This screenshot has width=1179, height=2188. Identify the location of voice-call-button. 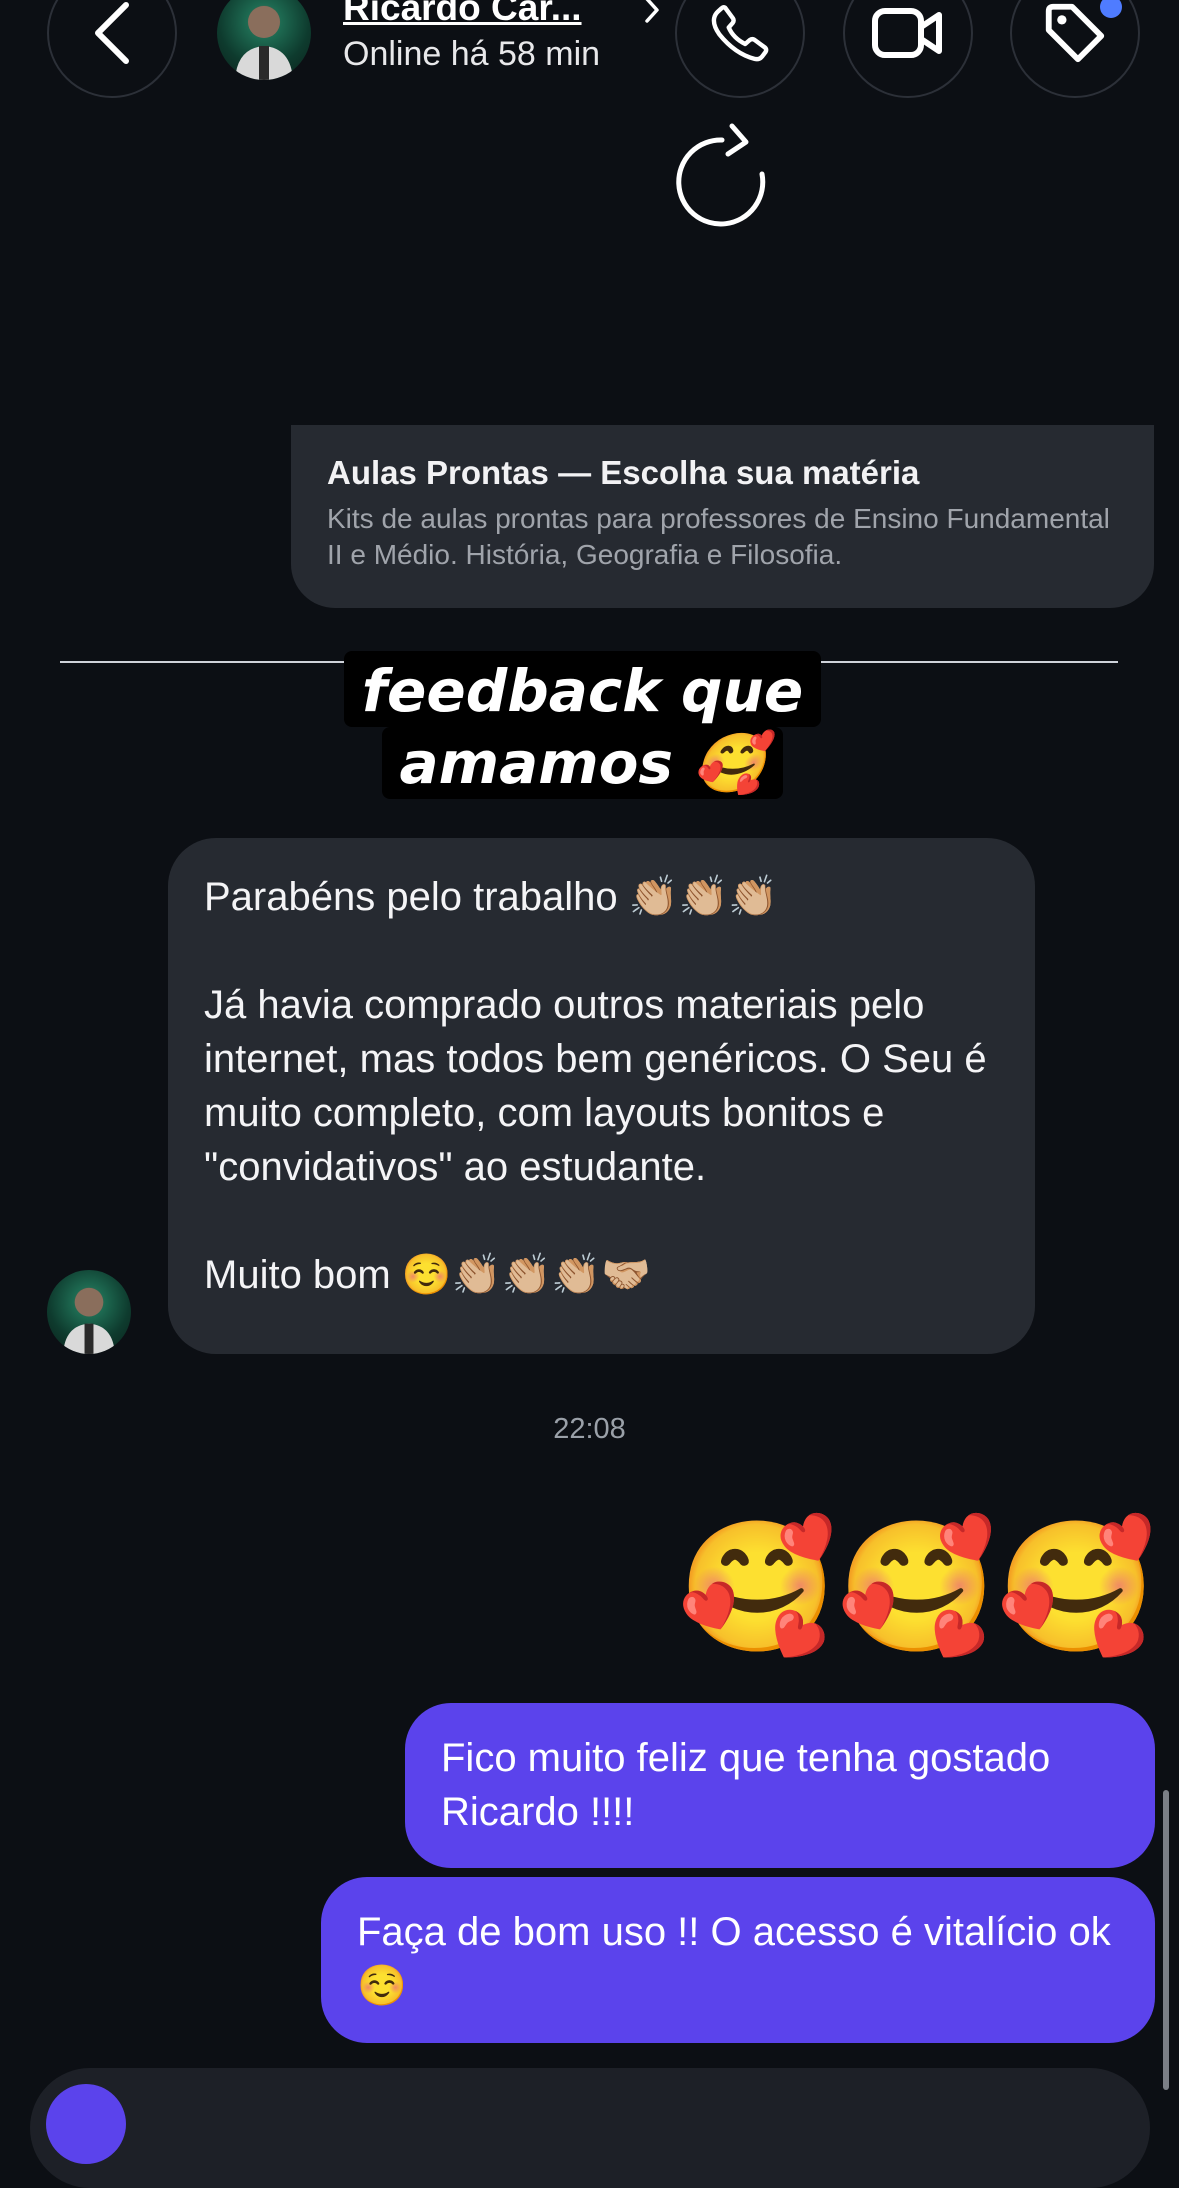
(740, 49).